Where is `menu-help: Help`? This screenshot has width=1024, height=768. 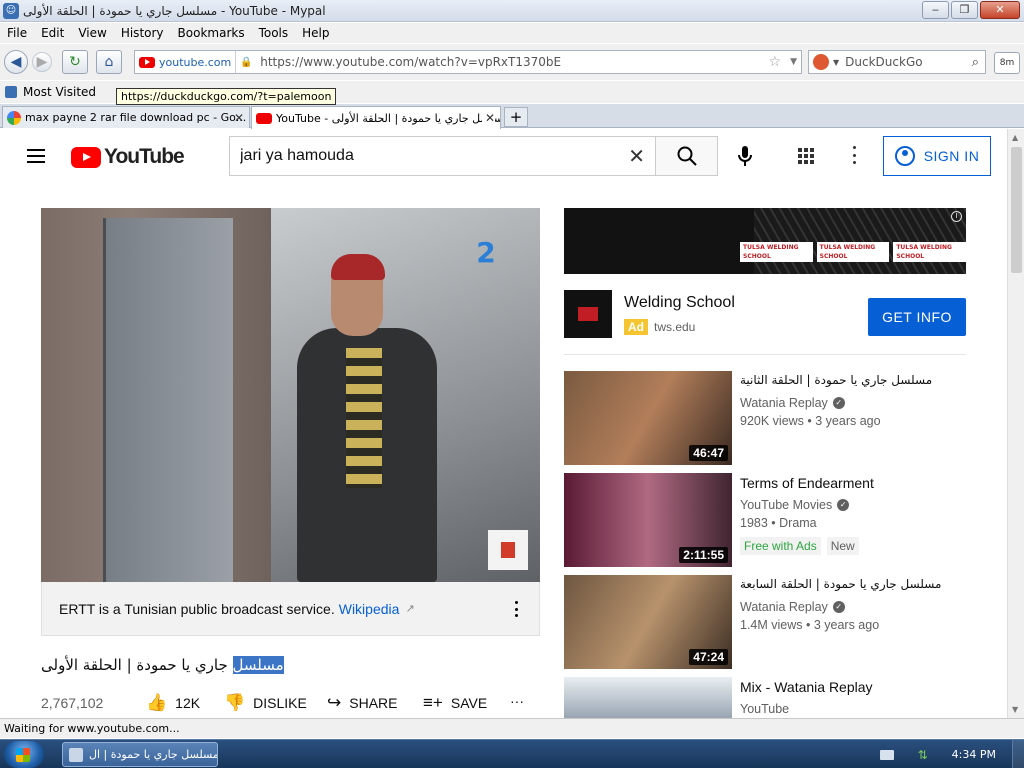 menu-help: Help is located at coordinates (315, 33).